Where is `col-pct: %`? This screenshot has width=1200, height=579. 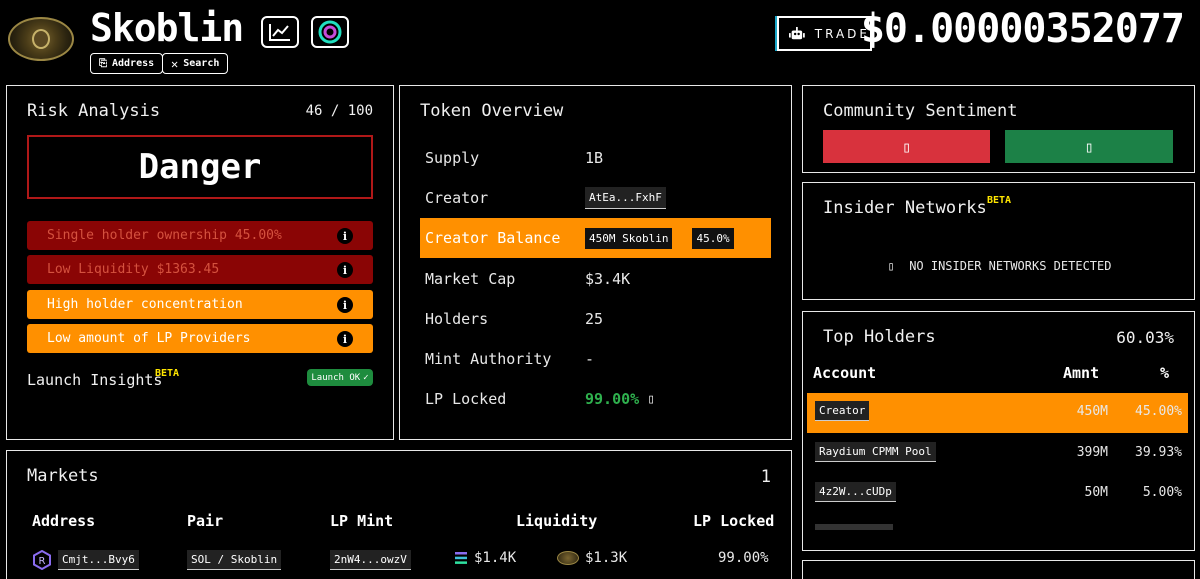
col-pct: % is located at coordinates (1165, 373).